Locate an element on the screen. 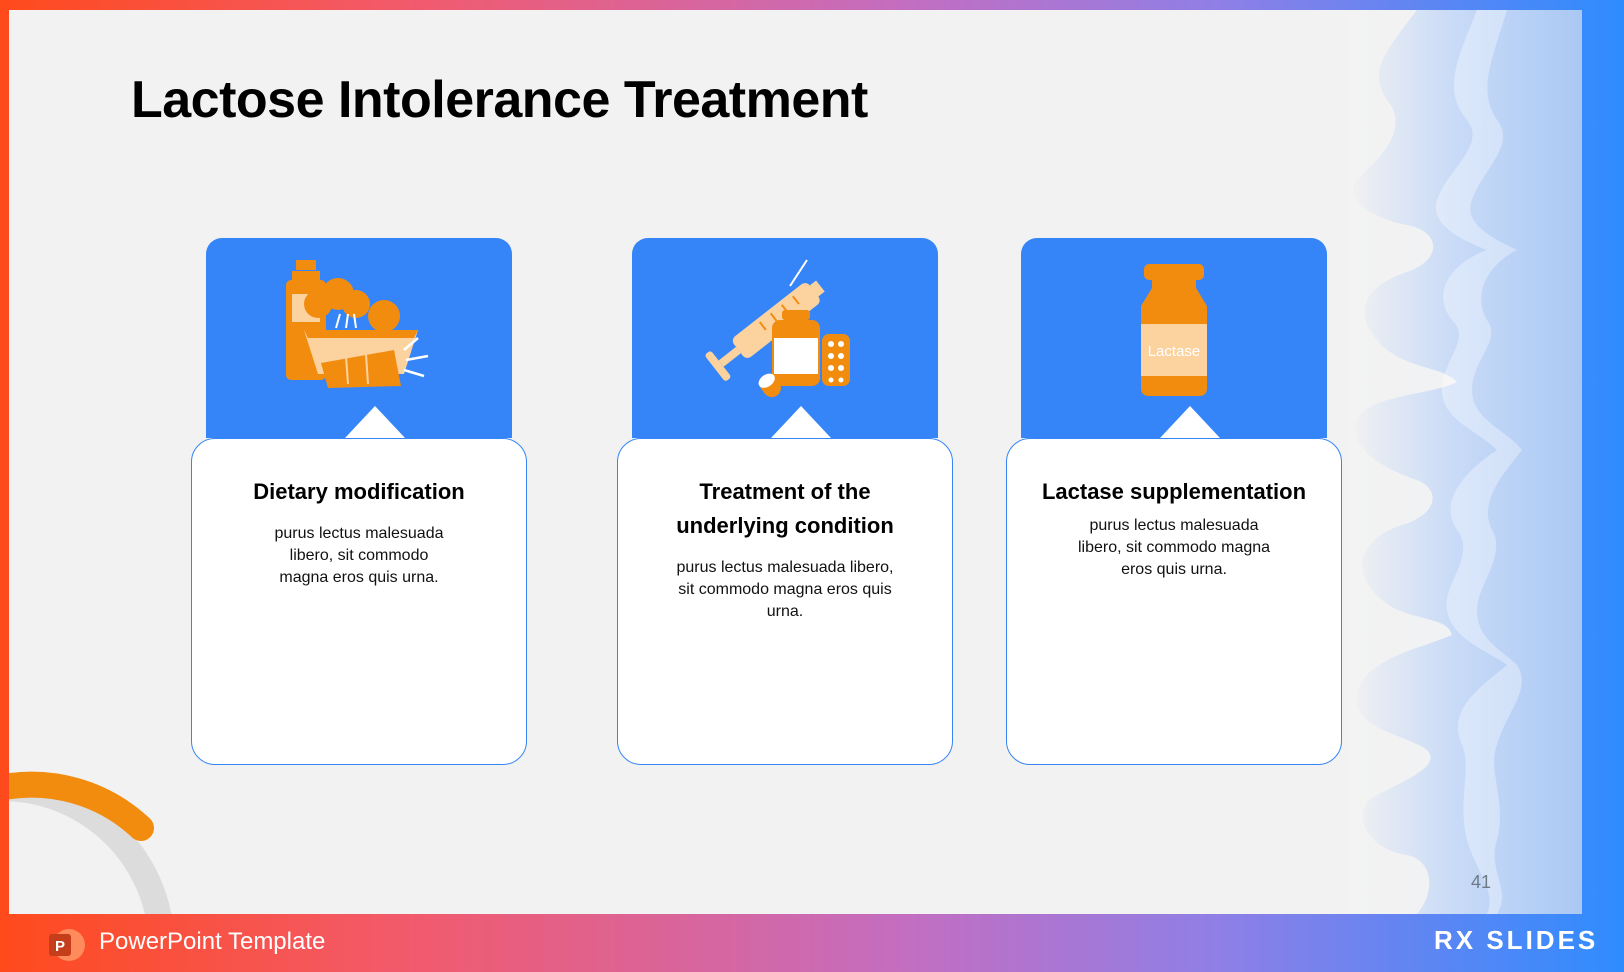 The width and height of the screenshot is (1624, 972). powerpoint-icon: P is located at coordinates (67, 945).